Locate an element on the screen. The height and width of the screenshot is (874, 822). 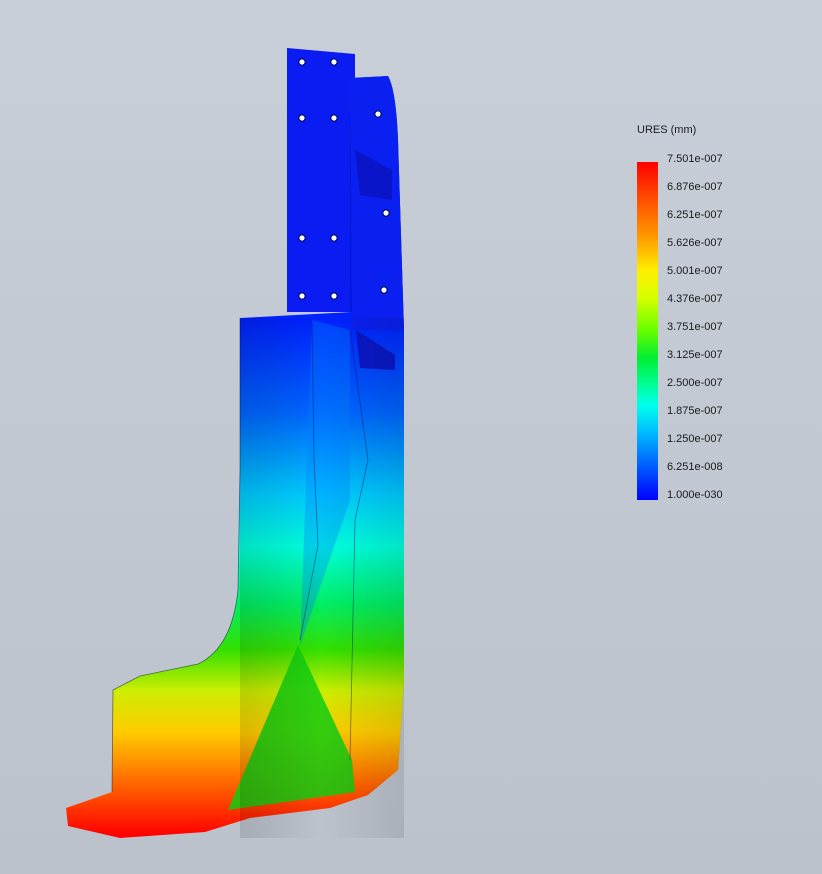
upper-plate is located at coordinates (321, 180).